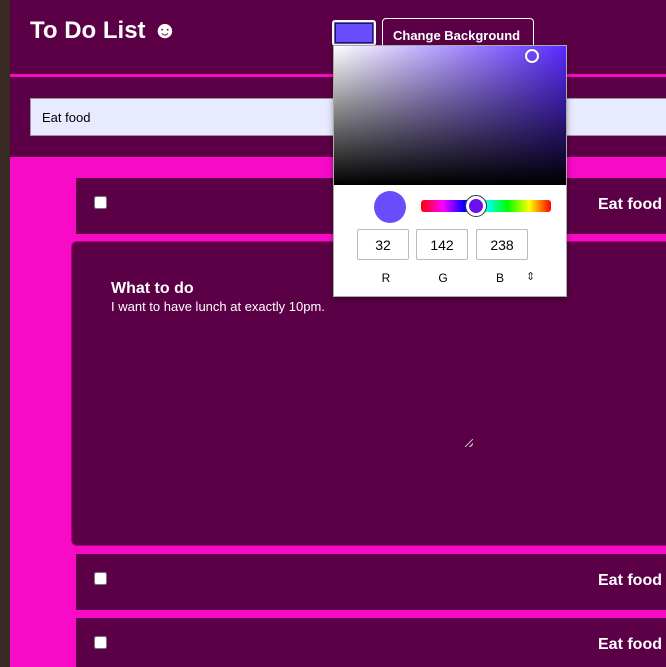 The width and height of the screenshot is (666, 667). What do you see at coordinates (104, 30) in the screenshot?
I see `page-title: To Do List ☻` at bounding box center [104, 30].